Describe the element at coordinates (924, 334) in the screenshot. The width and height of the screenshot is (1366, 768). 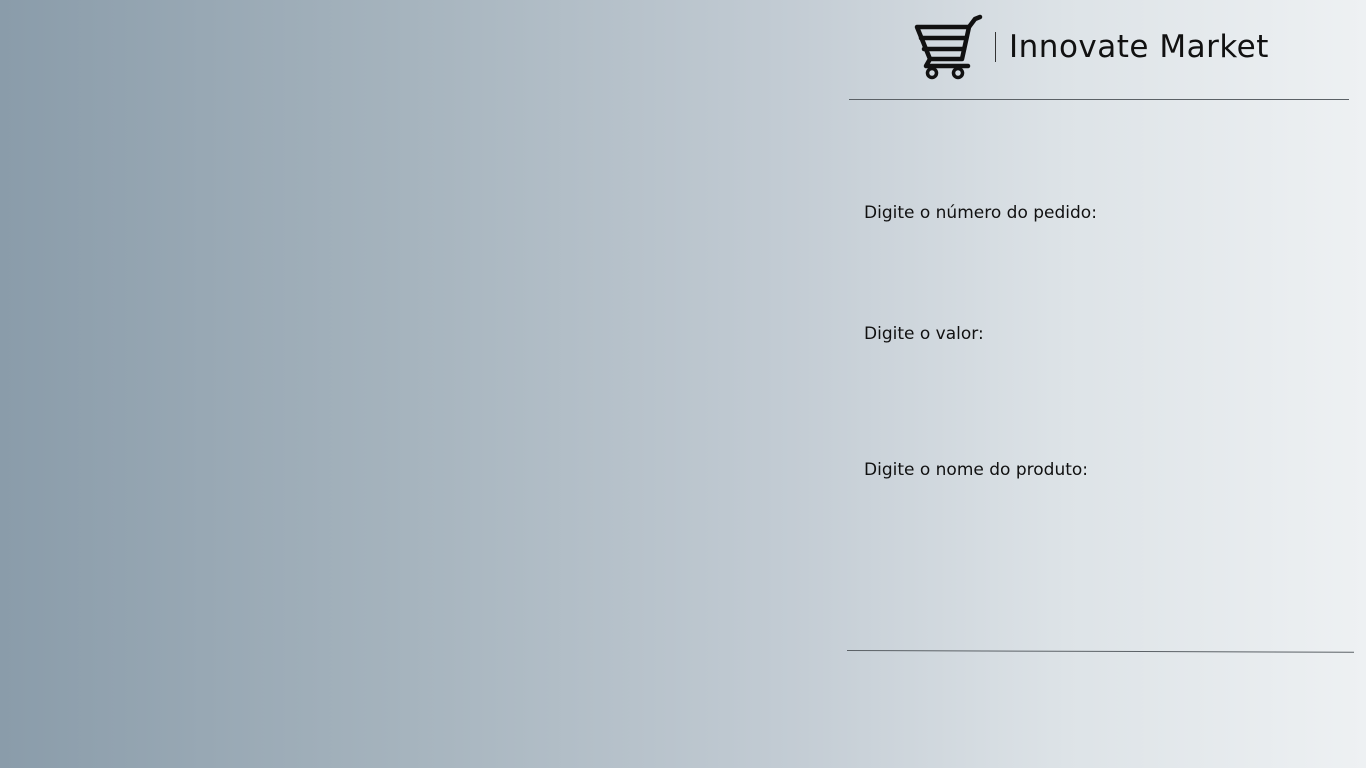
I see `value-label: Digite o valor:` at that location.